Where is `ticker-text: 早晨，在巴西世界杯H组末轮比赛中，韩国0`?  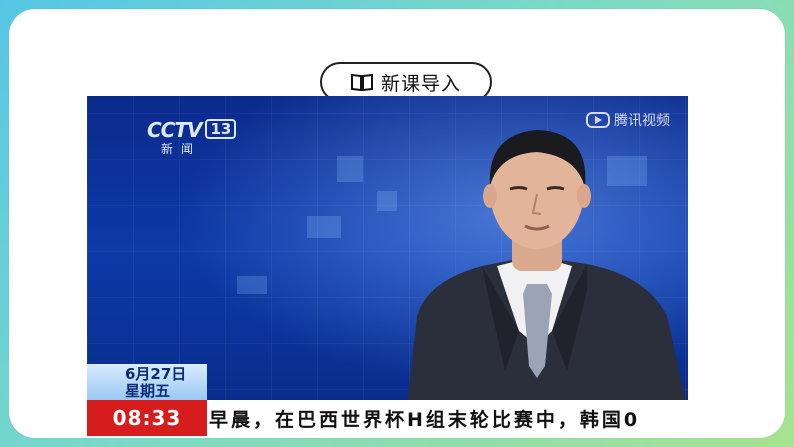
ticker-text: 早晨，在巴西世界杯H组末轮比赛中，韩国0 is located at coordinates (425, 419).